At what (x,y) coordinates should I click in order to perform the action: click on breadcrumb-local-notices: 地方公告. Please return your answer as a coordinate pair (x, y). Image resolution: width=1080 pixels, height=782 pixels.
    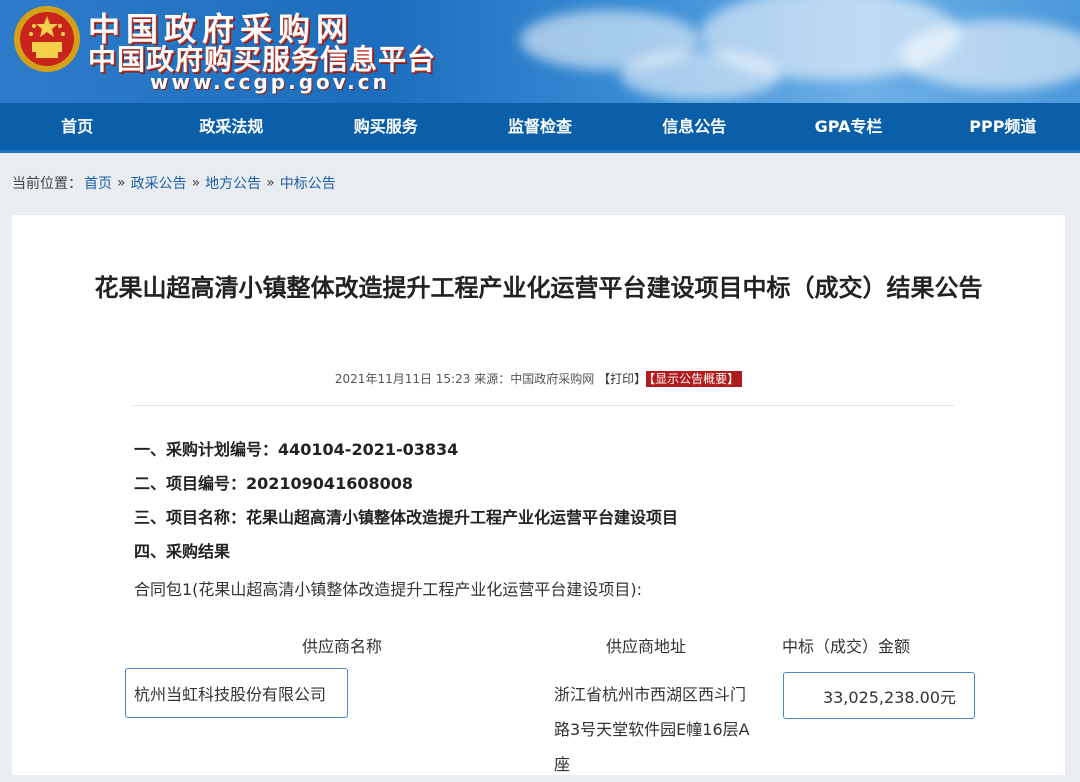
    Looking at the image, I should click on (233, 183).